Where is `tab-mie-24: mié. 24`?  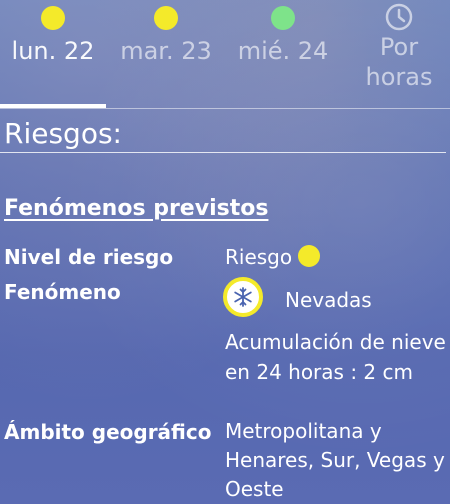
tab-mie-24: mié. 24 is located at coordinates (283, 50).